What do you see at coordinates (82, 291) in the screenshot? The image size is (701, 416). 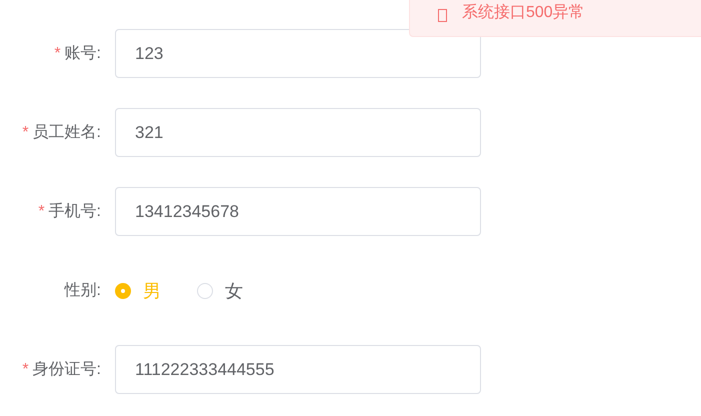 I see `field-label: 性别:` at bounding box center [82, 291].